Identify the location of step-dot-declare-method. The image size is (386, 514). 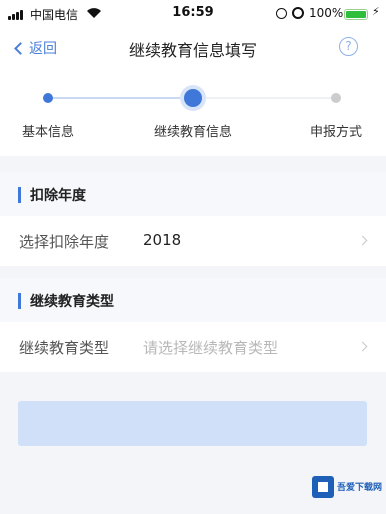
(336, 98).